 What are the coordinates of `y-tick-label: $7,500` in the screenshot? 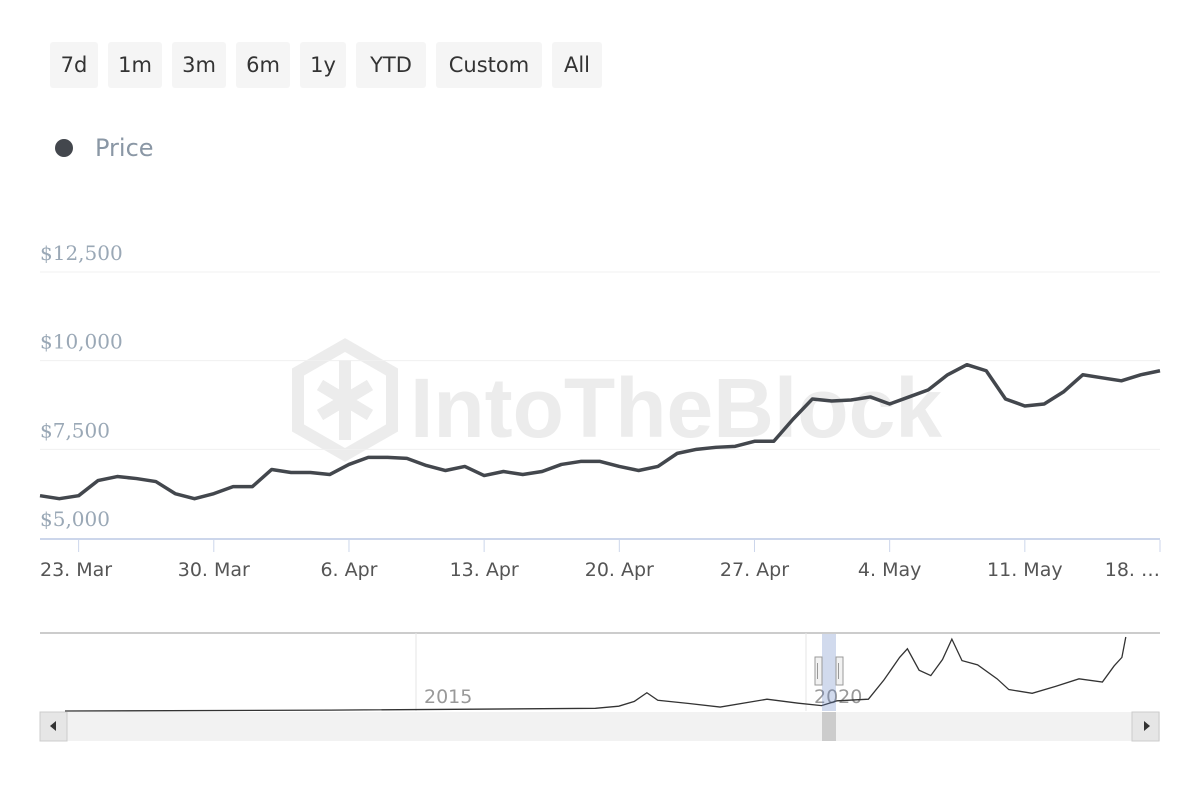 It's located at (75, 430).